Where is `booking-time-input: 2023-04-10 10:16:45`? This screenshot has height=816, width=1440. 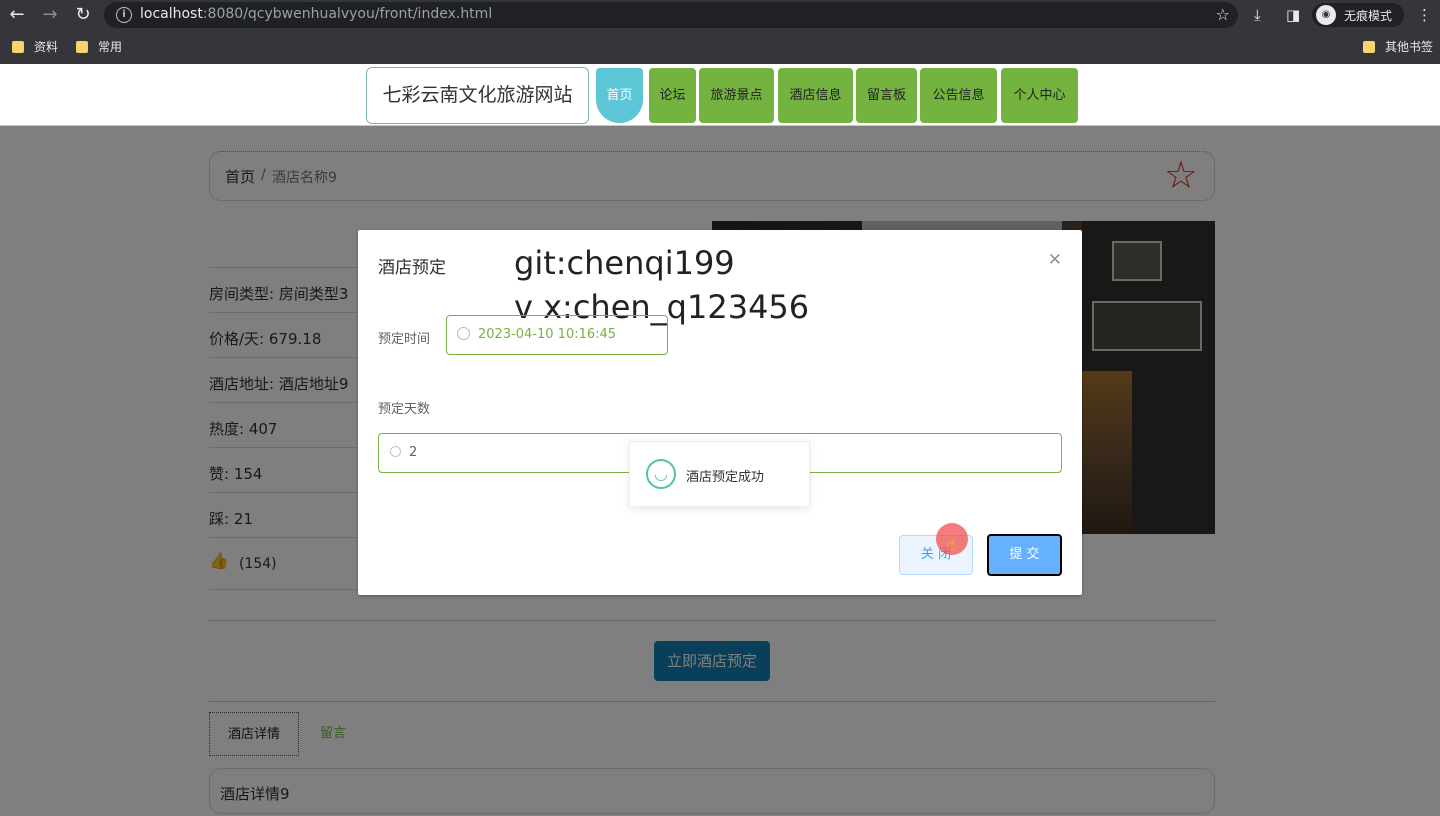 booking-time-input: 2023-04-10 10:16:45 is located at coordinates (557, 335).